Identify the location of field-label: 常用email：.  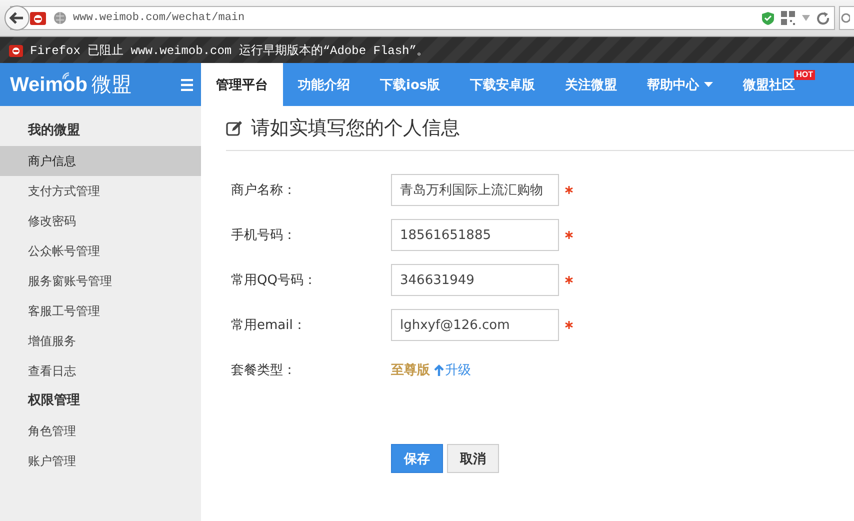
(268, 325).